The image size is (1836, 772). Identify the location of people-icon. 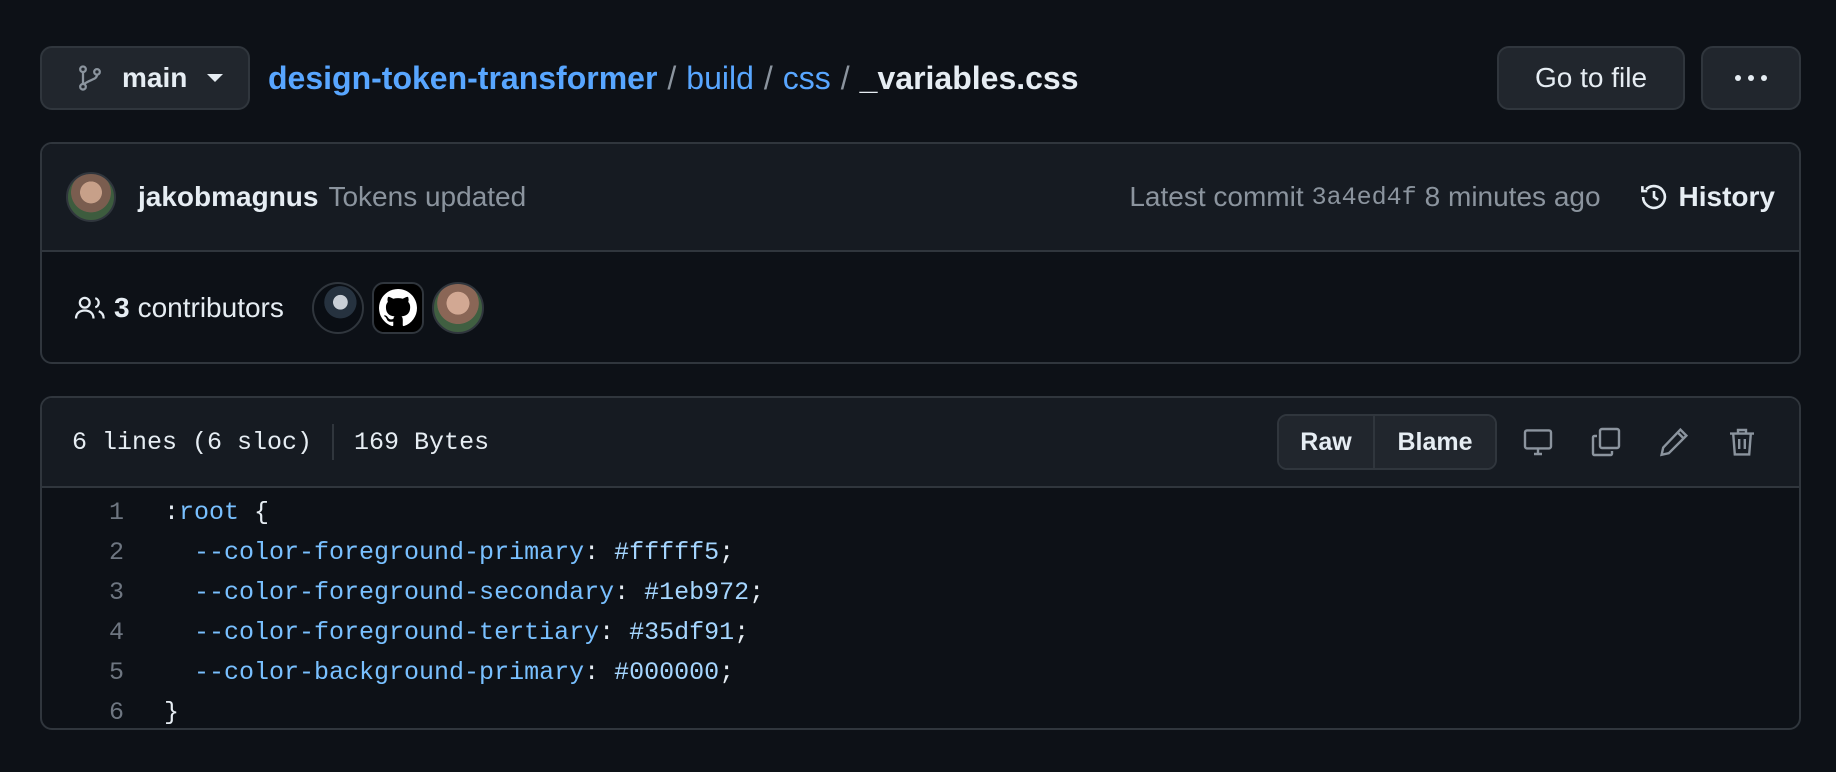
(89, 307).